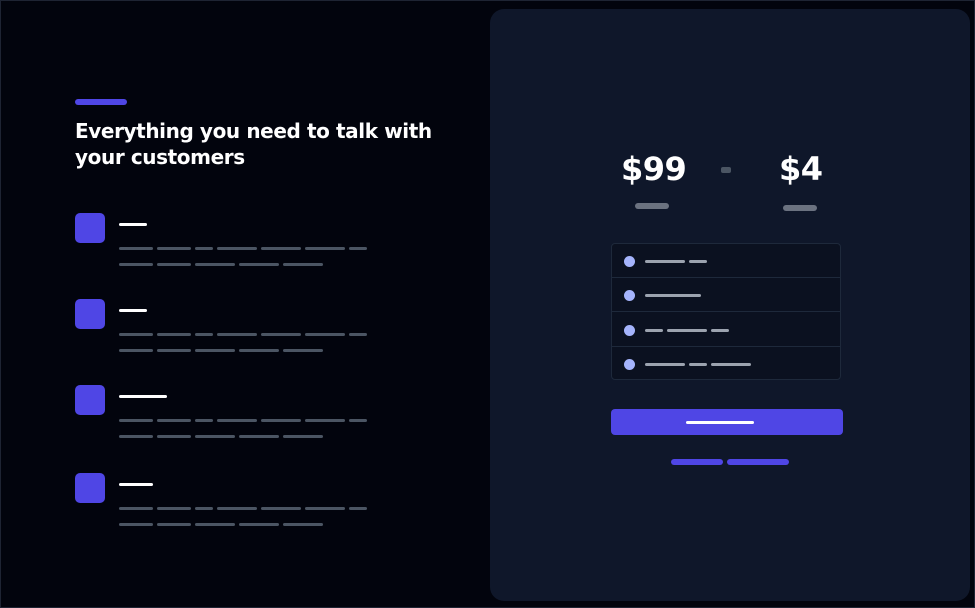 The image size is (975, 608). I want to click on accent-bar, so click(101, 102).